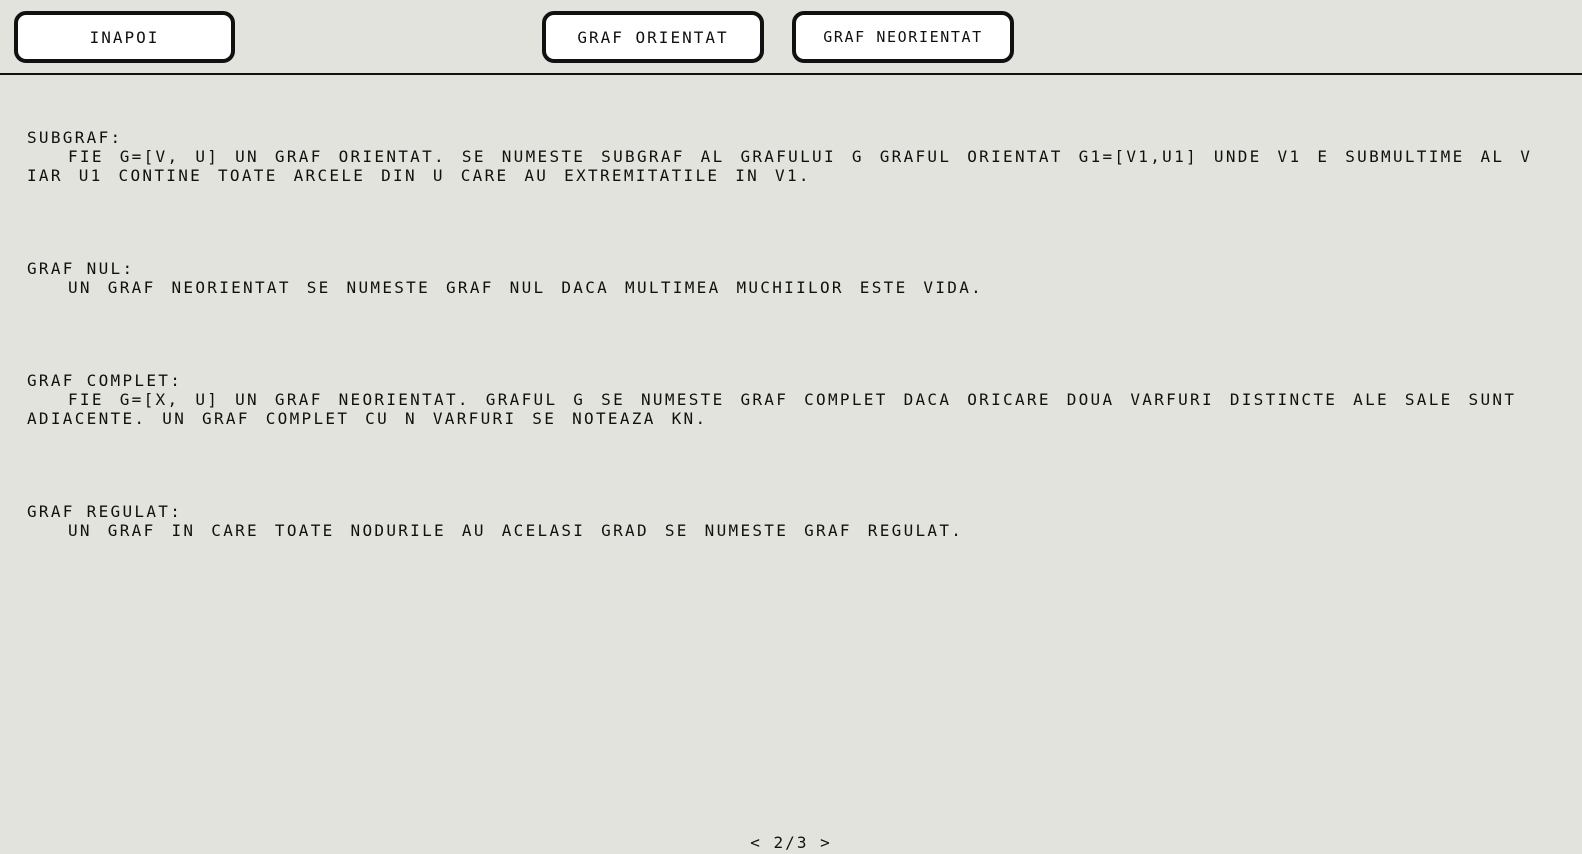 This screenshot has width=1582, height=854. Describe the element at coordinates (124, 37) in the screenshot. I see `back-button: INAPOI` at that location.